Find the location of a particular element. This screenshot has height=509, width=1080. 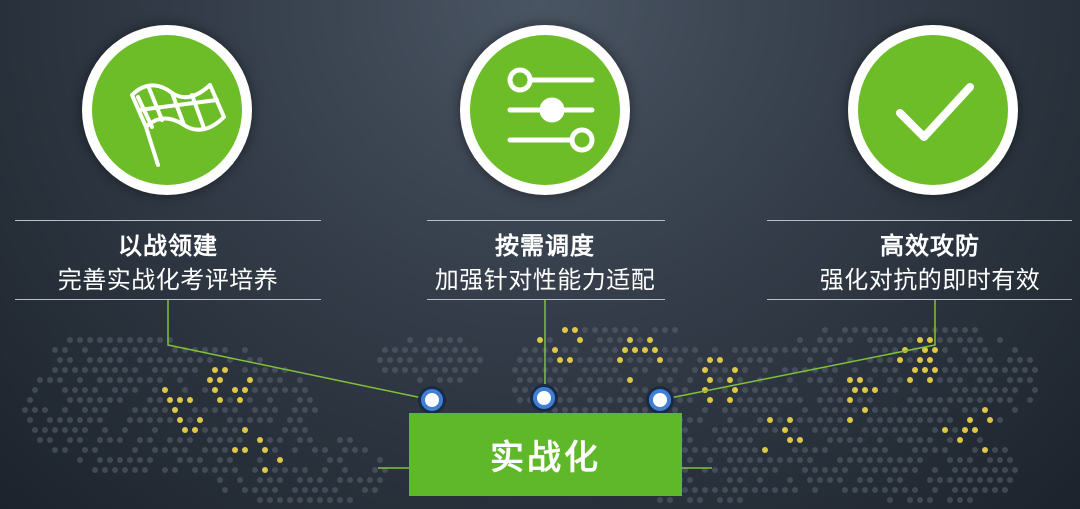

item-title-1: 以战领建 is located at coordinates (168, 246).